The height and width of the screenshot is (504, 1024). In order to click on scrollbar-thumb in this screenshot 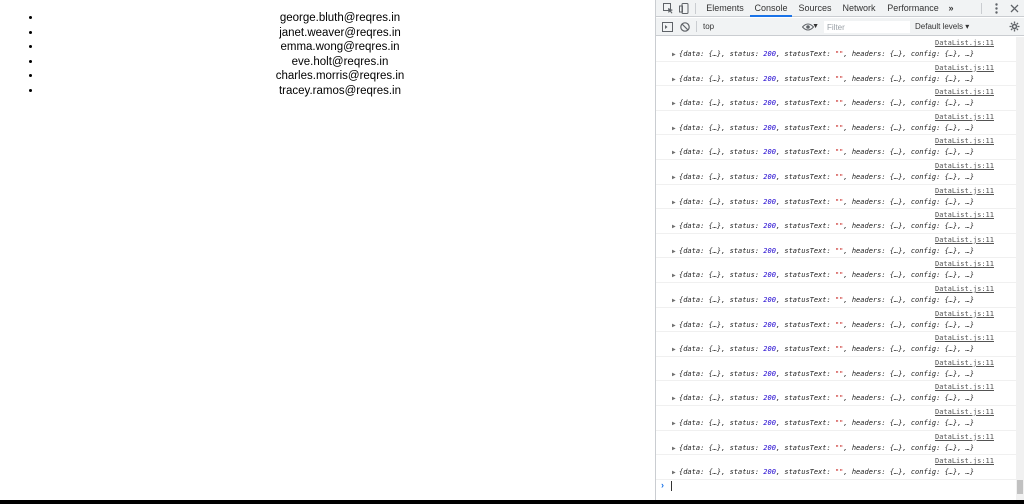, I will do `click(1020, 487)`.